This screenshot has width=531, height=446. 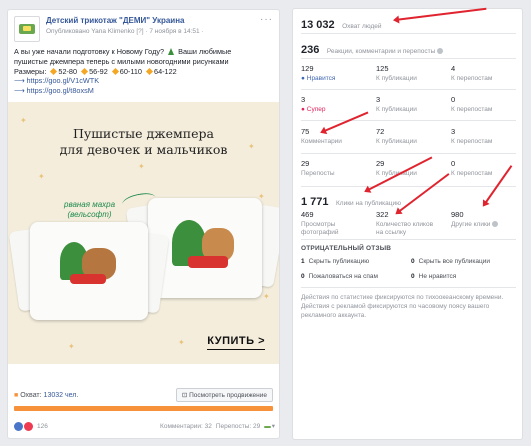 What do you see at coordinates (457, 214) in the screenshot?
I see `stat-value: 980` at bounding box center [457, 214].